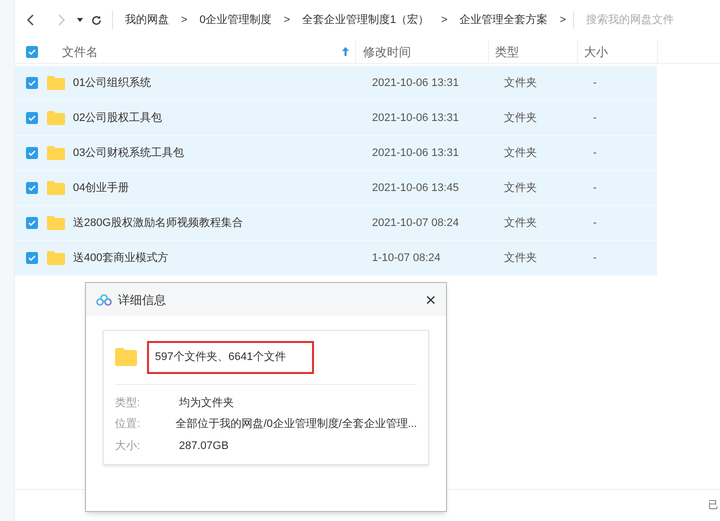 The width and height of the screenshot is (720, 521). Describe the element at coordinates (713, 506) in the screenshot. I see `status-text: 已` at that location.